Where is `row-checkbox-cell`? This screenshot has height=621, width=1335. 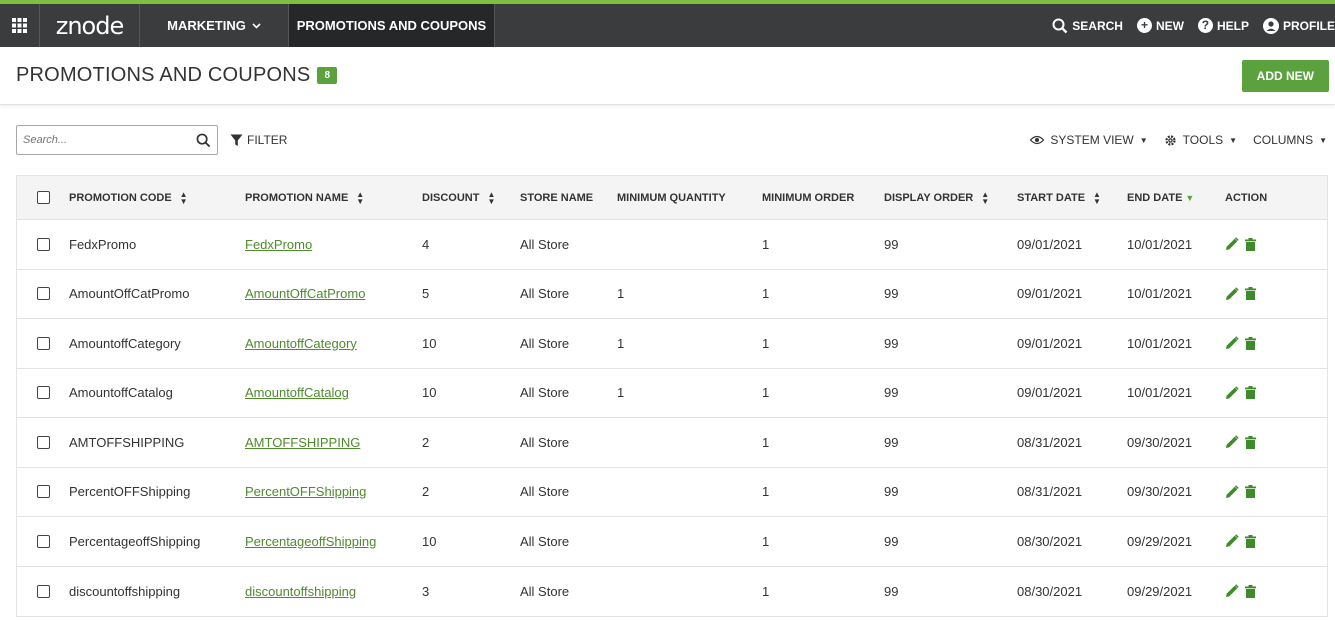 row-checkbox-cell is located at coordinates (43, 393).